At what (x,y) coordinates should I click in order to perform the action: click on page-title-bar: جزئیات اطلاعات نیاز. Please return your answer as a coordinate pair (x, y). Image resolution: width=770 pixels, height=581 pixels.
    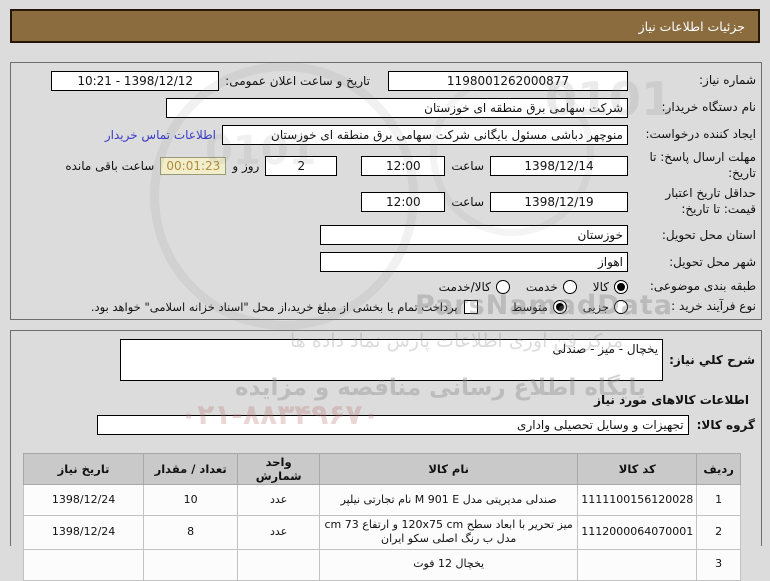
    Looking at the image, I should click on (385, 26).